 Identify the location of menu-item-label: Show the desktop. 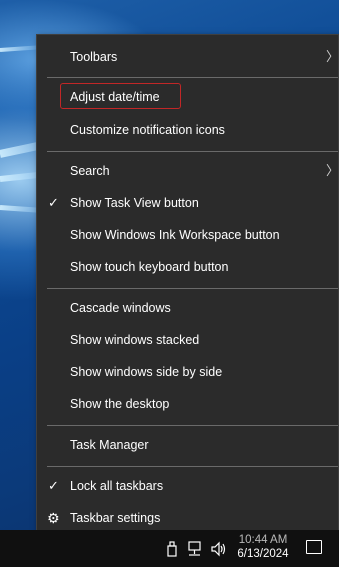
(120, 404).